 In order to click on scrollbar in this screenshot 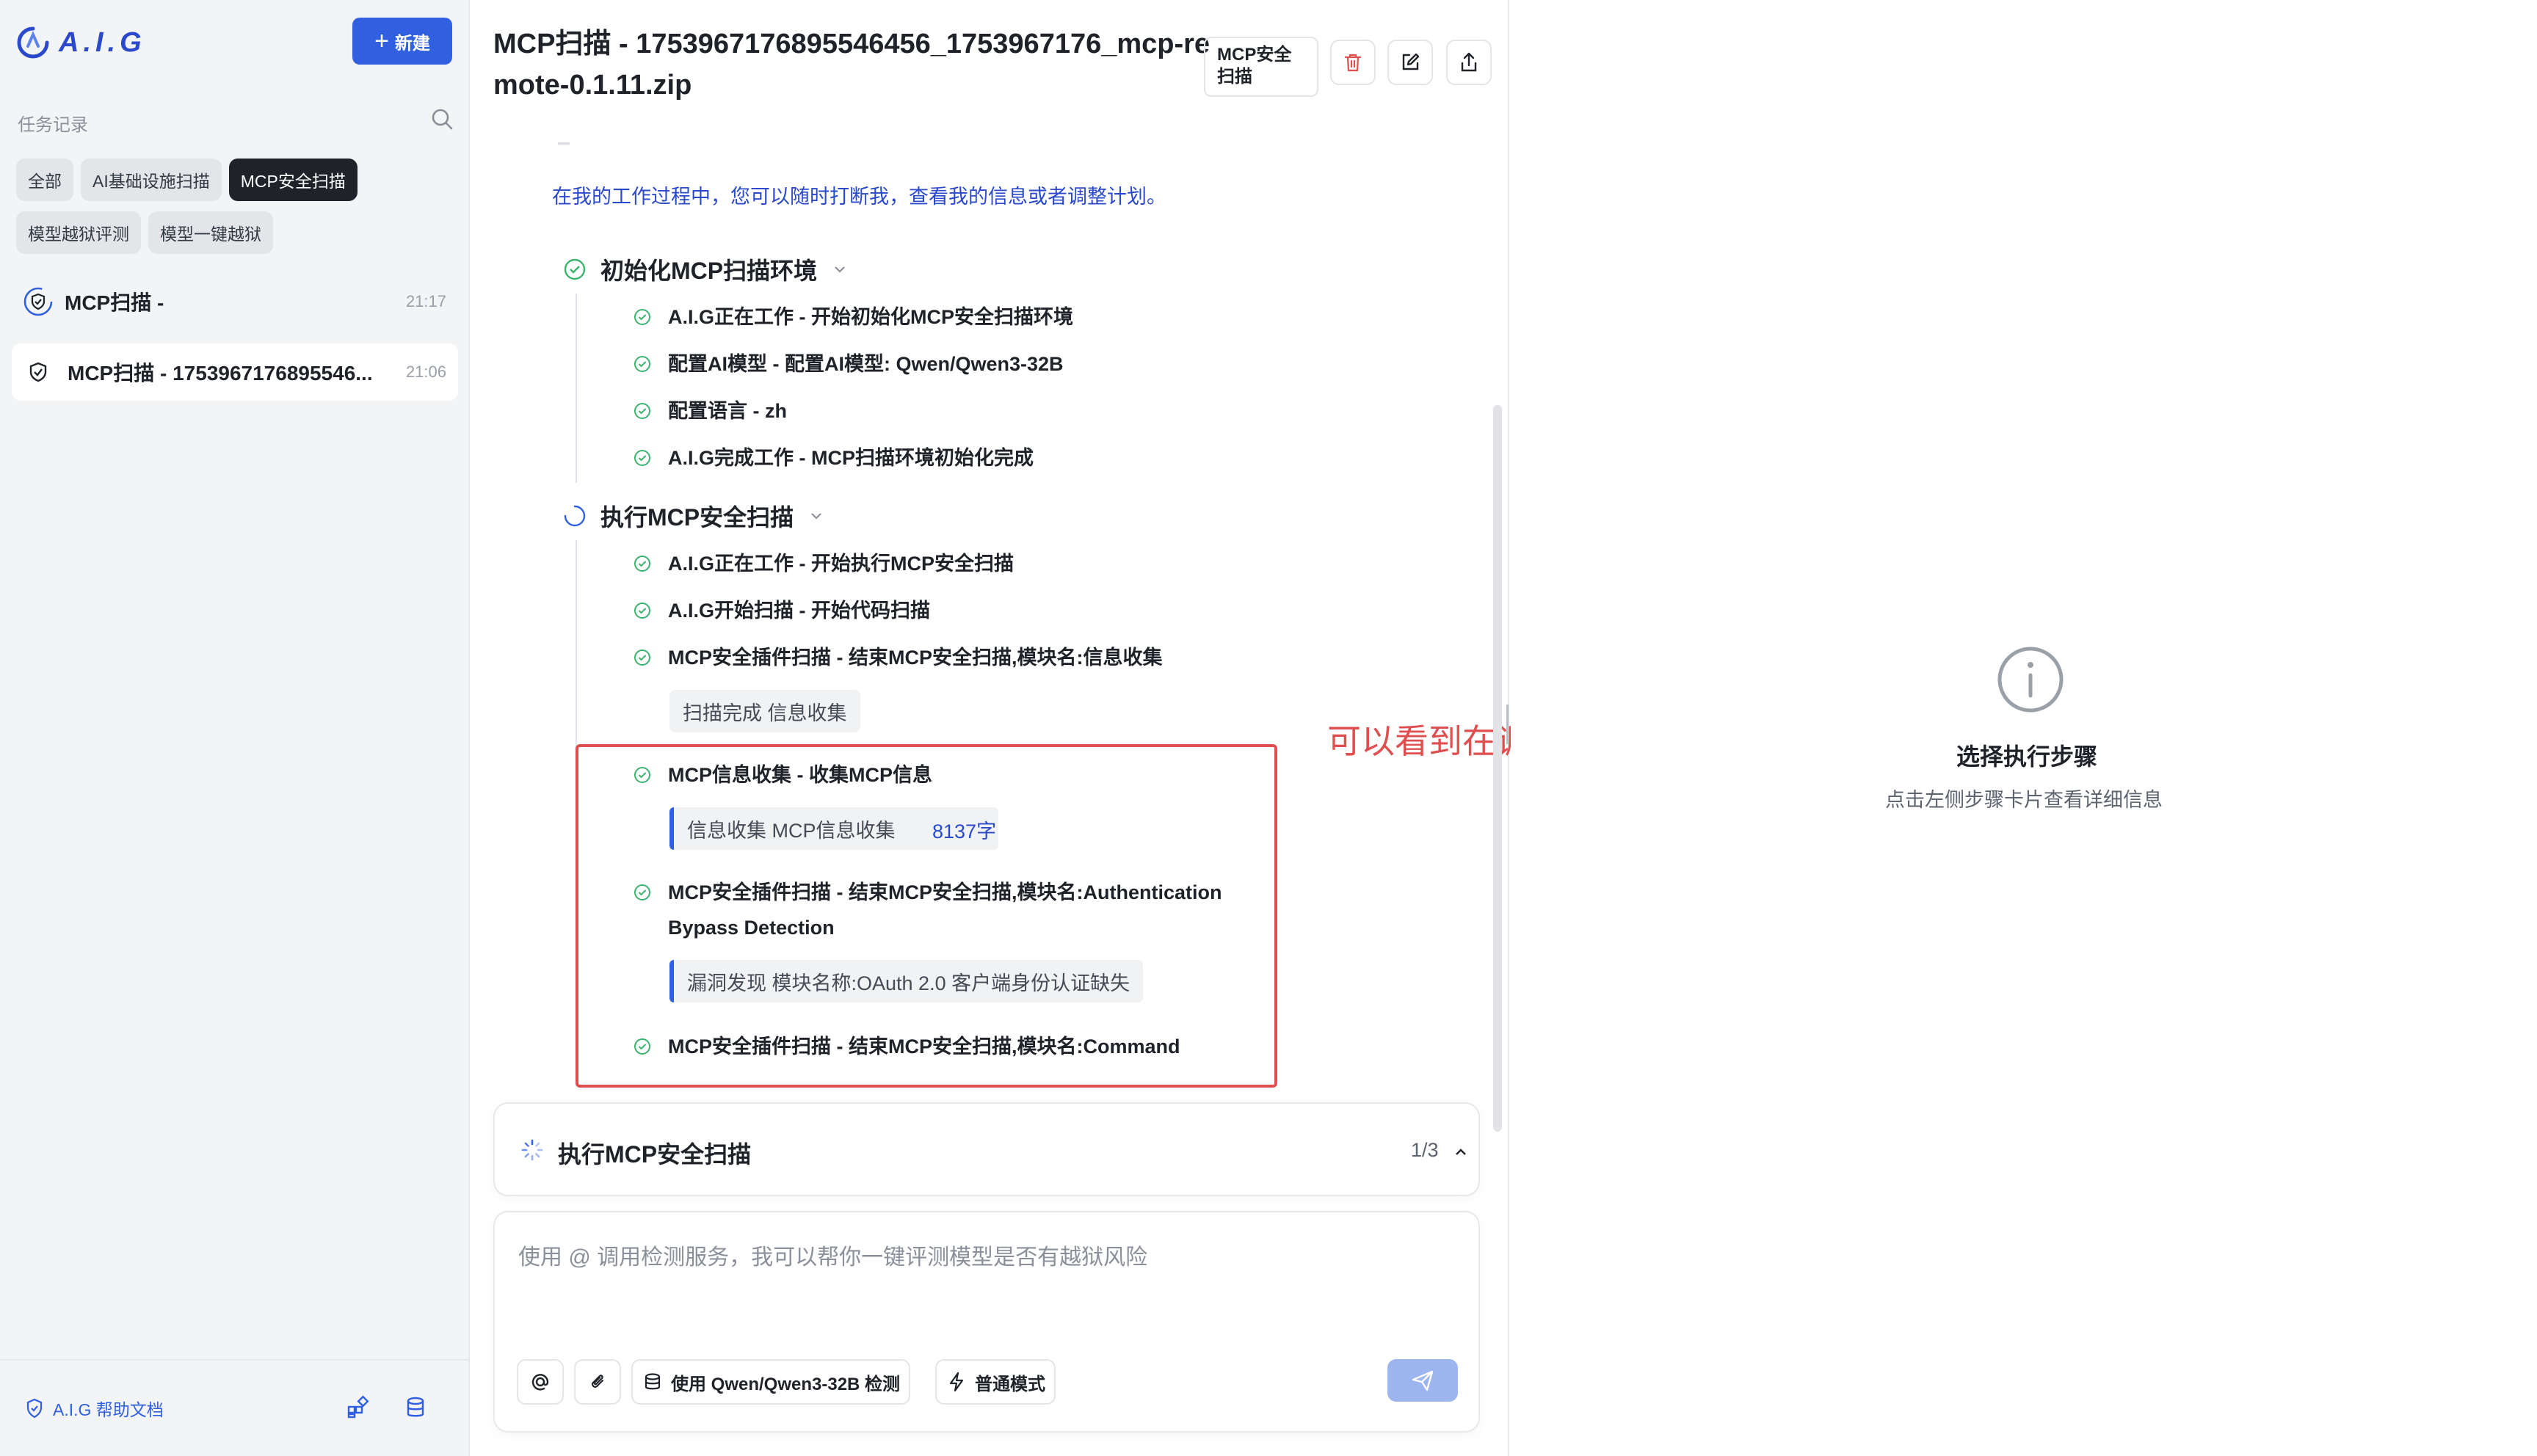, I will do `click(1497, 768)`.